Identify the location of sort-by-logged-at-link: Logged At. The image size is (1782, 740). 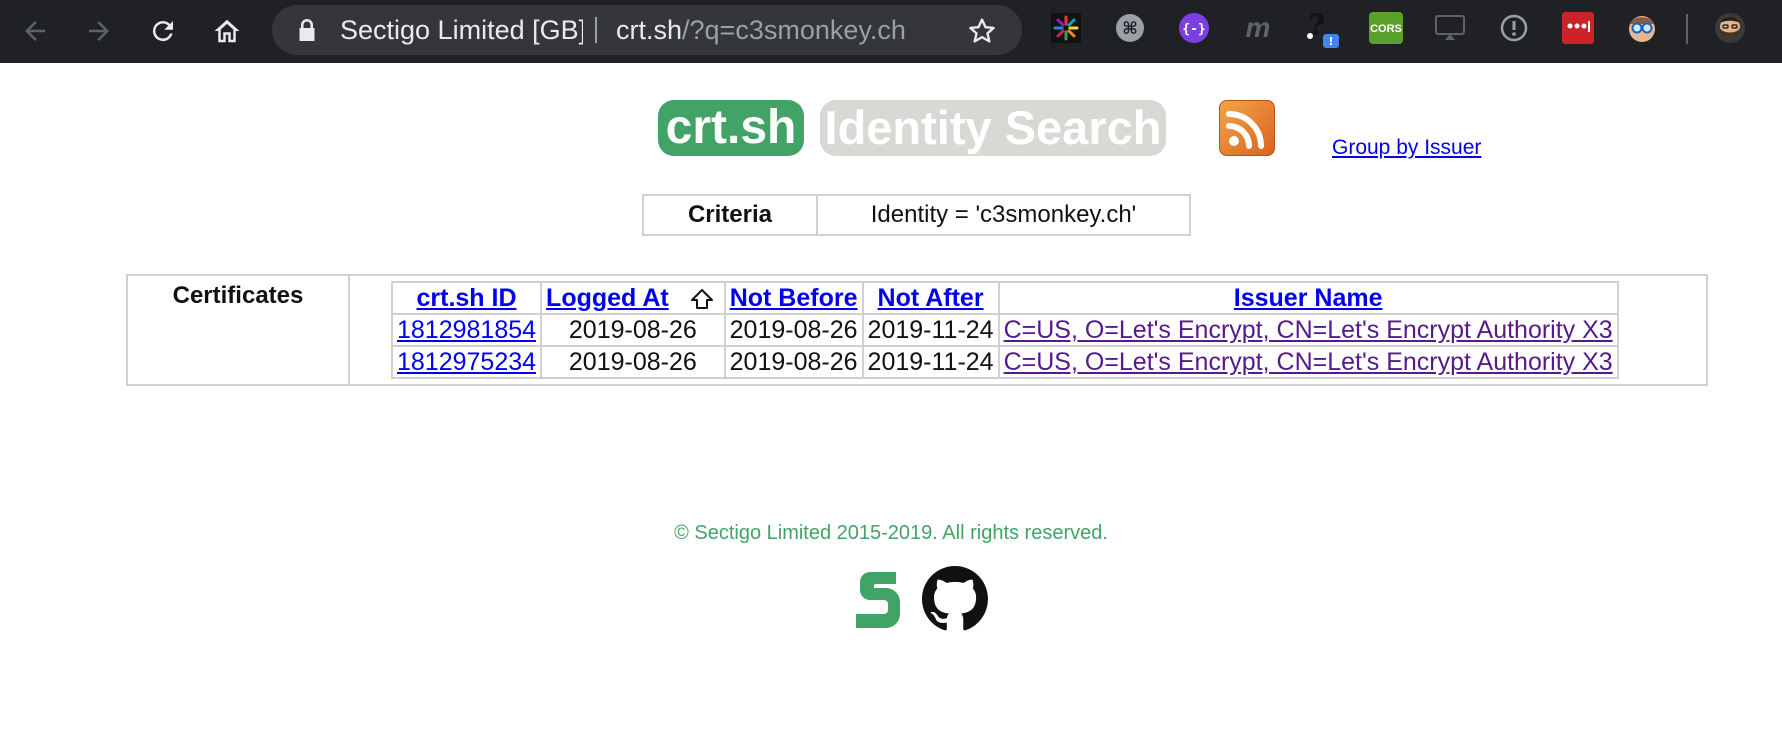
(607, 298).